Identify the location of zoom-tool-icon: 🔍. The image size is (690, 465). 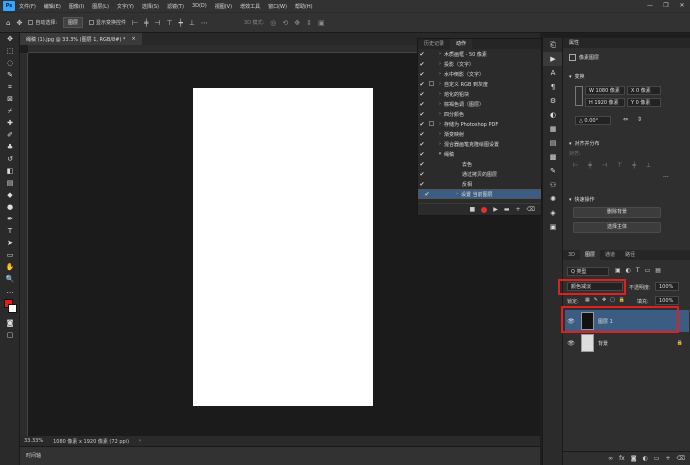
(10, 279).